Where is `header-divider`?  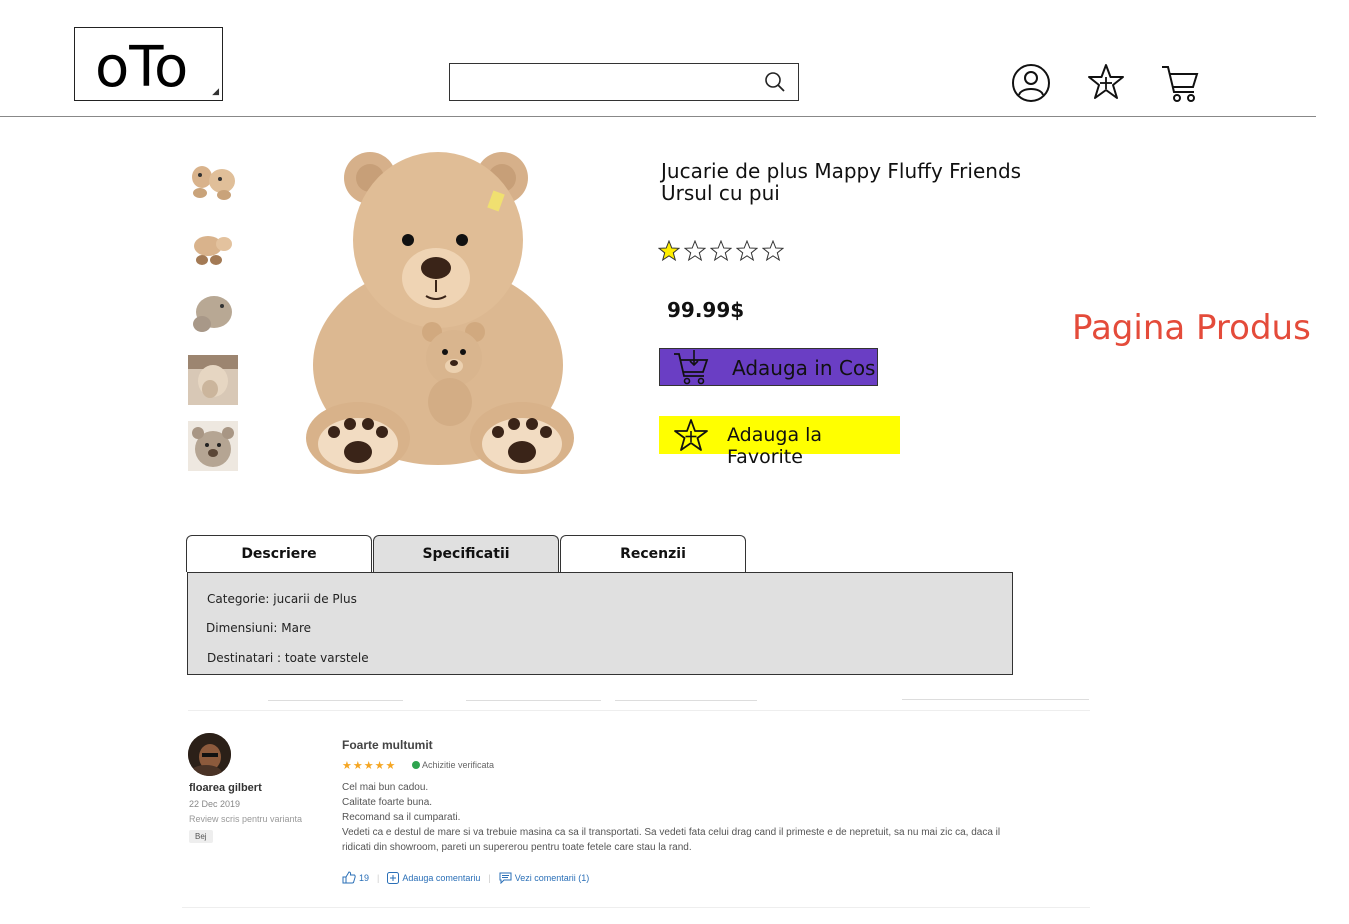 header-divider is located at coordinates (658, 116).